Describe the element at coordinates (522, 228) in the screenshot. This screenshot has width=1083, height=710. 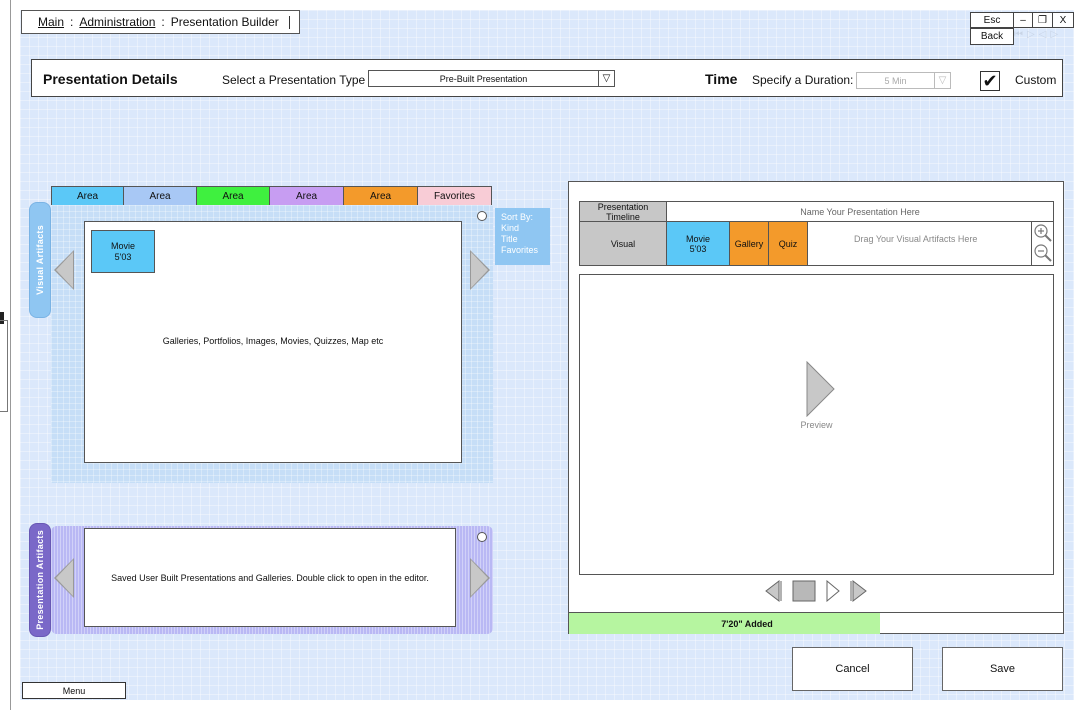
I see `sort-option-kind: Kind` at that location.